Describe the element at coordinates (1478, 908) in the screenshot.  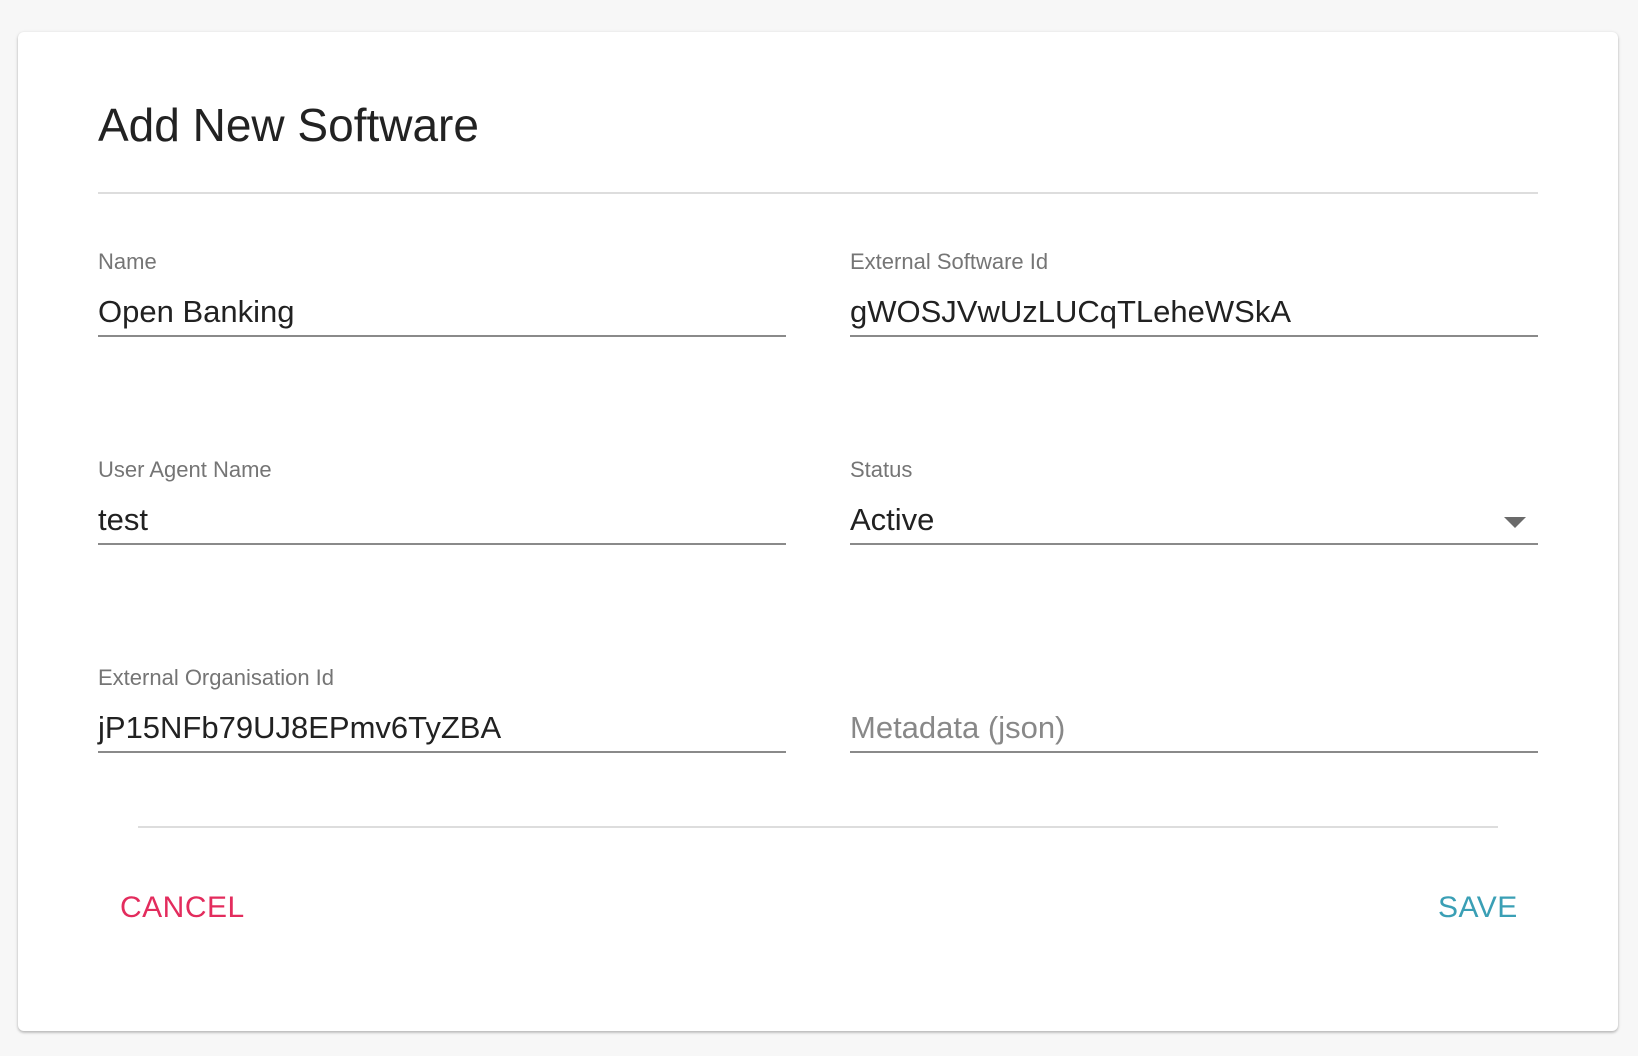
I see `save-button: SAVE` at that location.